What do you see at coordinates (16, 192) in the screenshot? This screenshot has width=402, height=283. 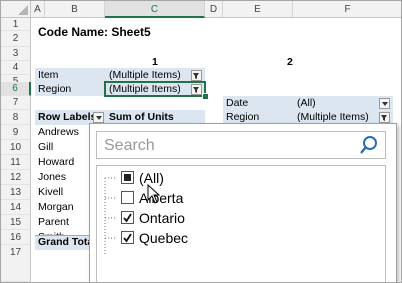 I see `row-header: 13` at bounding box center [16, 192].